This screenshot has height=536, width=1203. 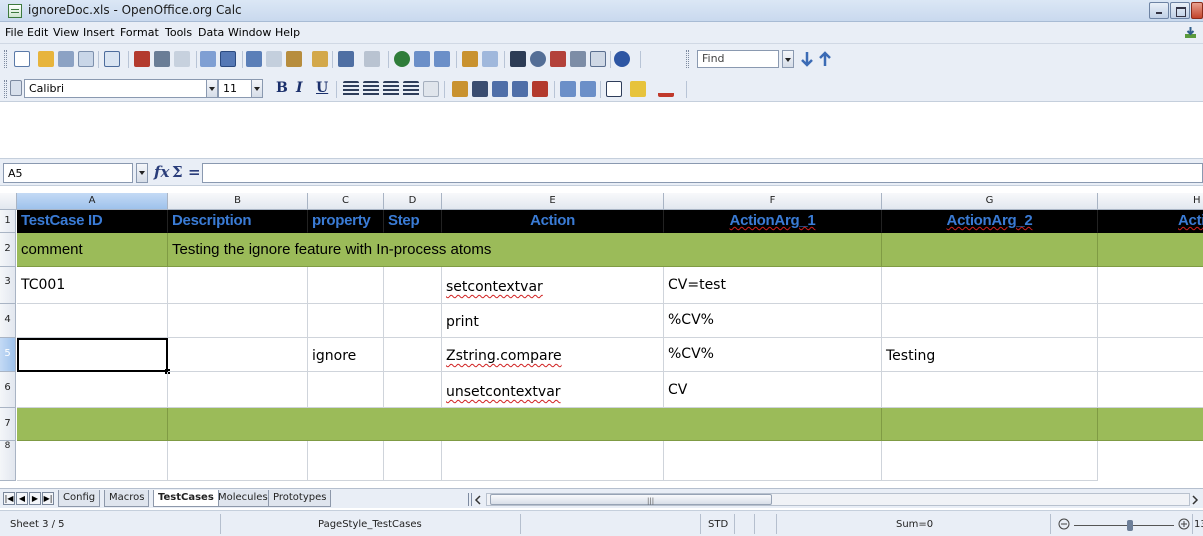 I want to click on row-header-4: 4, so click(x=8, y=321).